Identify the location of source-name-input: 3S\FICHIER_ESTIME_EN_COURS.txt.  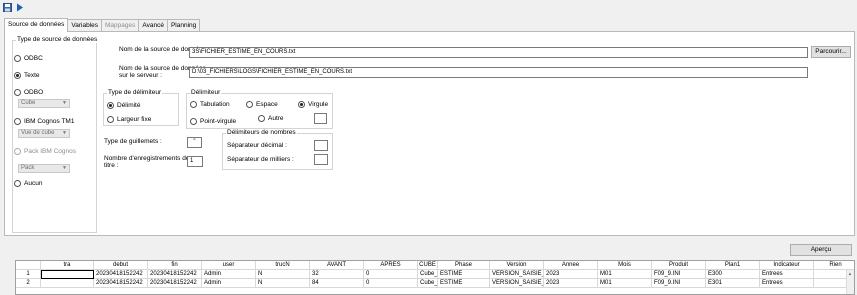
(498, 52).